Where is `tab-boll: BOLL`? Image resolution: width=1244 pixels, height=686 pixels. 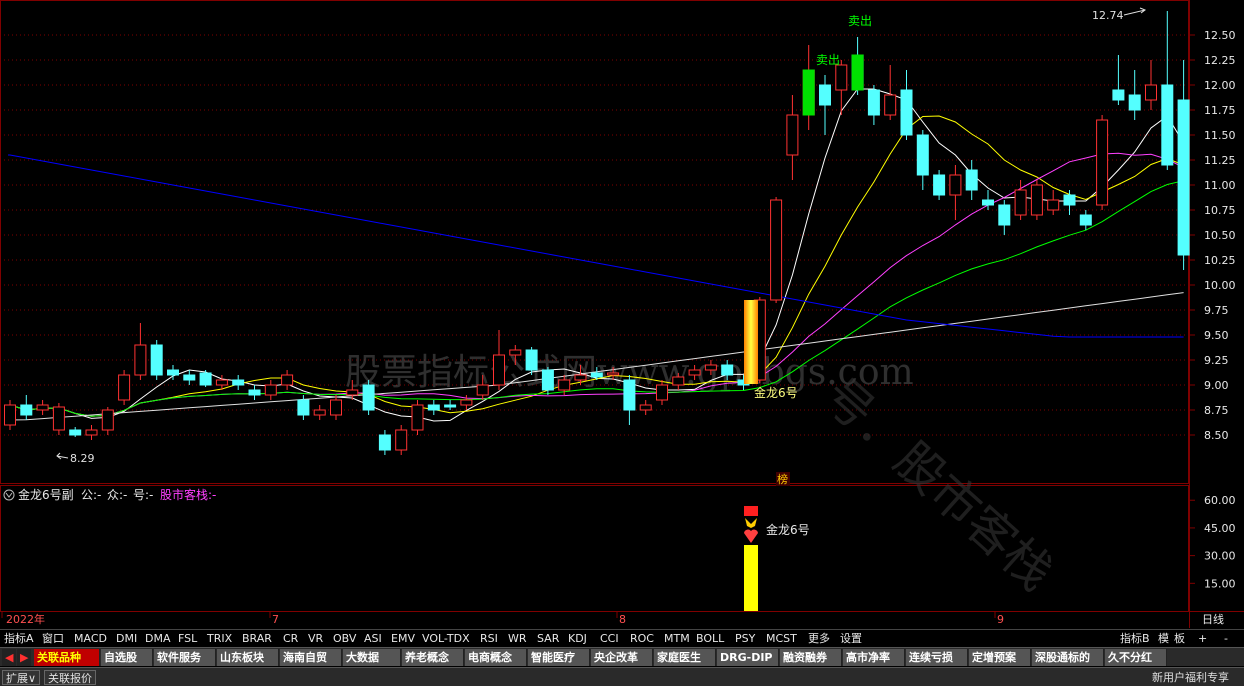 tab-boll: BOLL is located at coordinates (710, 638).